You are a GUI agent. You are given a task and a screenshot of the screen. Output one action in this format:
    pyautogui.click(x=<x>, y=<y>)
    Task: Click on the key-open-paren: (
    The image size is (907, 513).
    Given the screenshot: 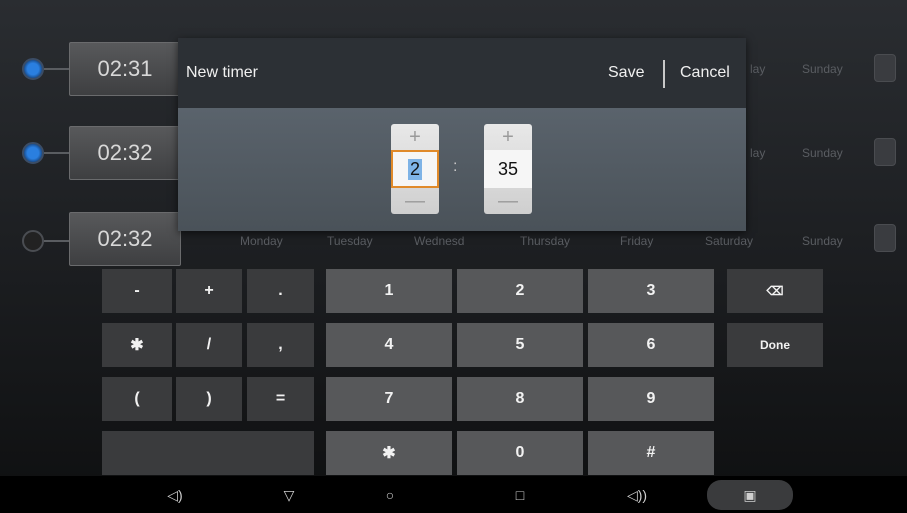 What is the action you would take?
    pyautogui.click(x=137, y=399)
    